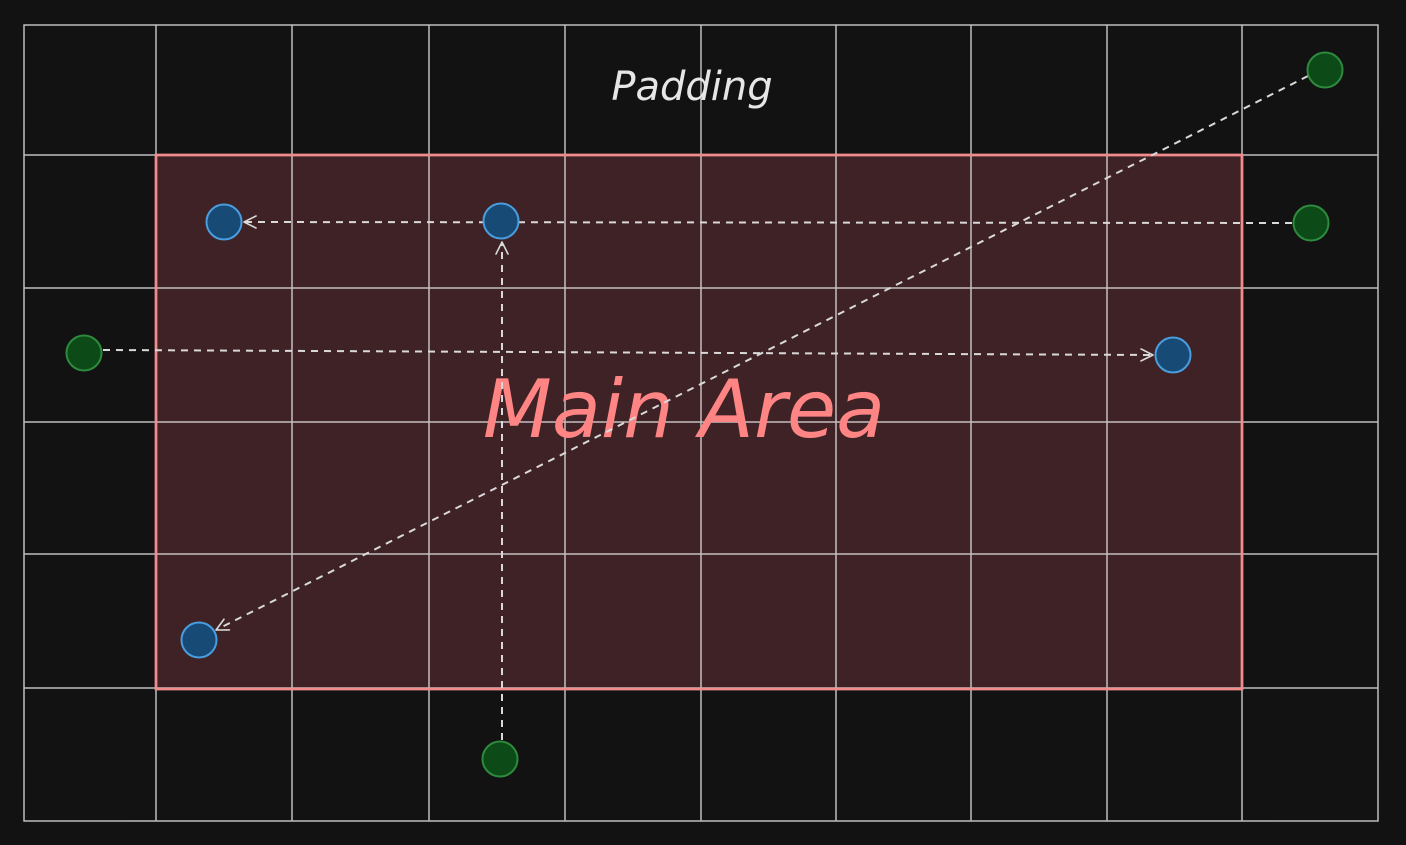  Describe the element at coordinates (500, 759) in the screenshot. I see `source-point-bottom` at that location.